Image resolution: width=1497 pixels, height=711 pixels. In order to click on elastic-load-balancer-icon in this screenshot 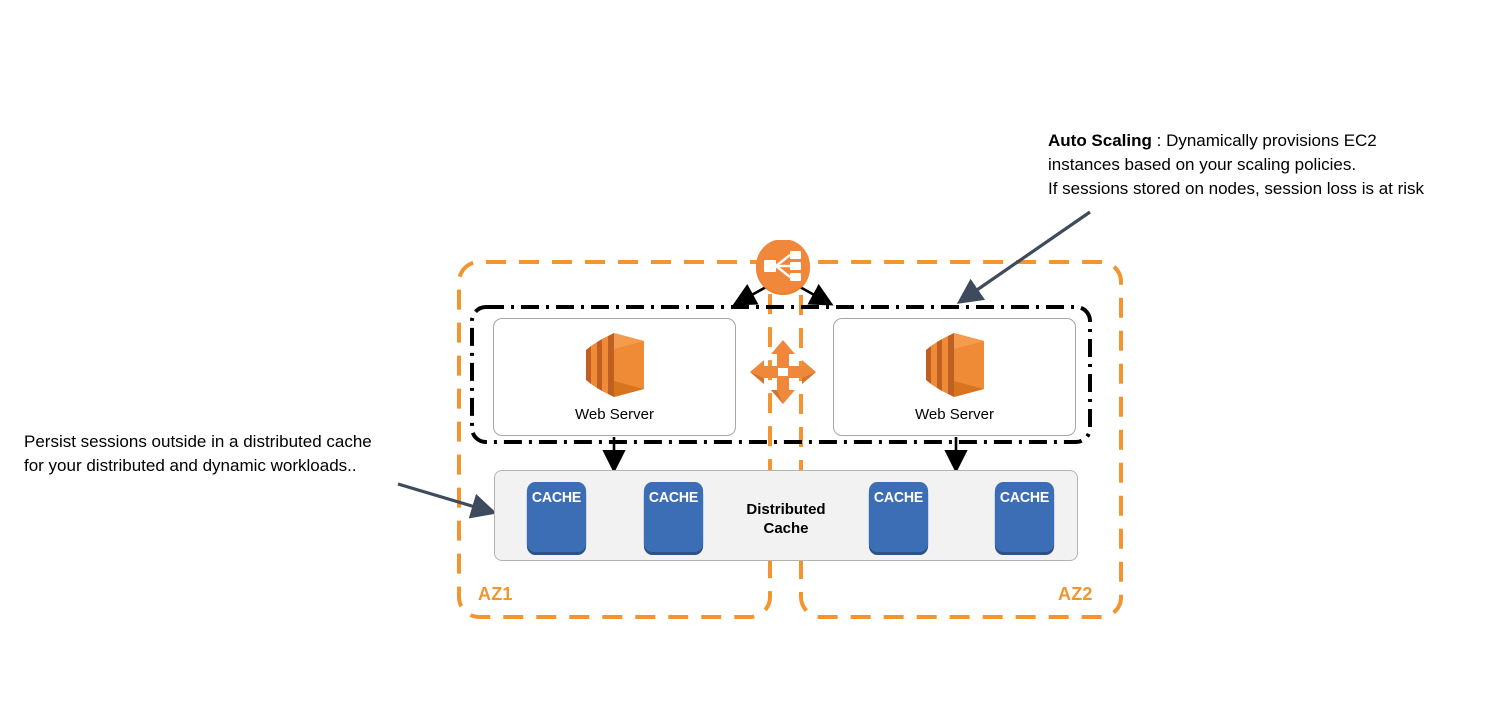, I will do `click(783, 268)`.